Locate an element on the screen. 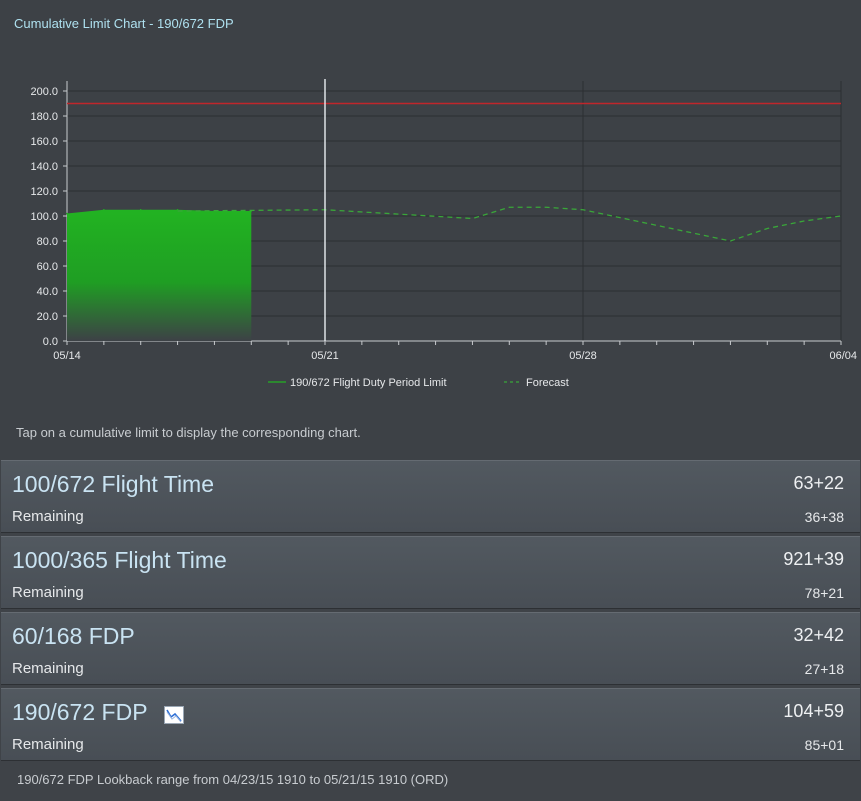 The width and height of the screenshot is (861, 801). series-area-flight-duty-period is located at coordinates (159, 275).